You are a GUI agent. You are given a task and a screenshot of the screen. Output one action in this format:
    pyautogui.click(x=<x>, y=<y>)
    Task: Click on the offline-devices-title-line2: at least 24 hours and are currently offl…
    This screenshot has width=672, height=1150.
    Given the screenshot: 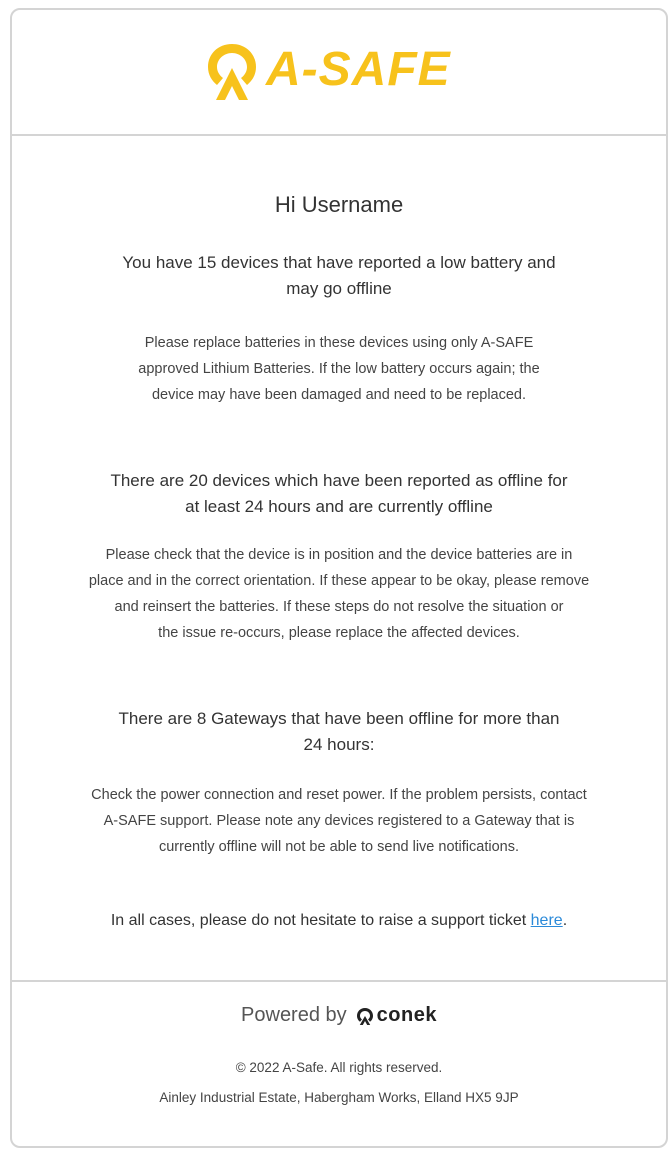 What is the action you would take?
    pyautogui.click(x=339, y=506)
    